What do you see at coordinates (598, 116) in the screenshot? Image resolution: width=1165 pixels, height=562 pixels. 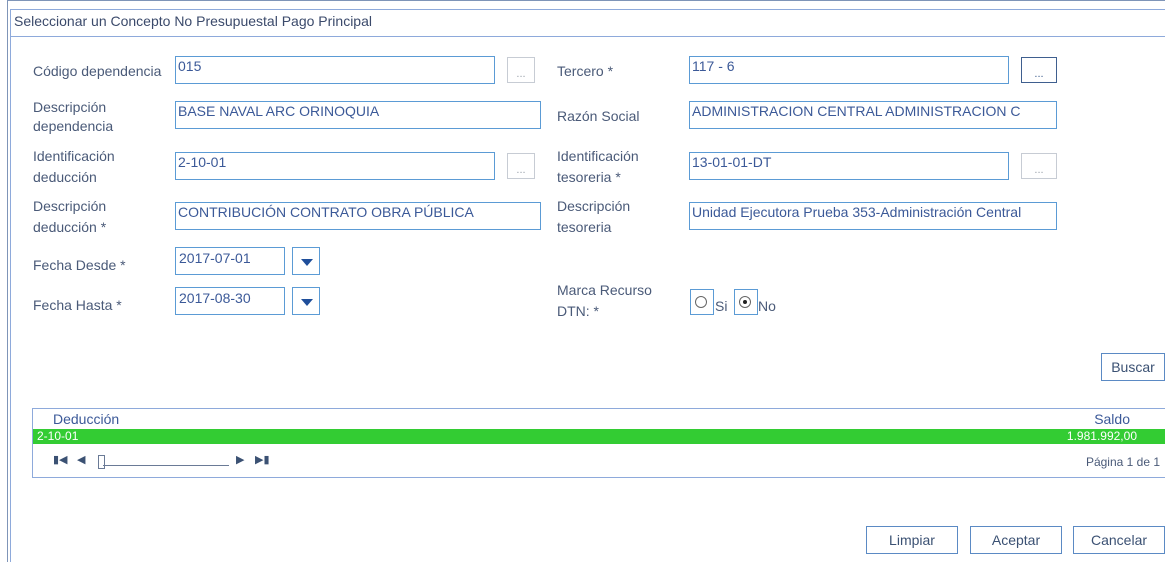 I see `razon-social-label: Razón Social` at bounding box center [598, 116].